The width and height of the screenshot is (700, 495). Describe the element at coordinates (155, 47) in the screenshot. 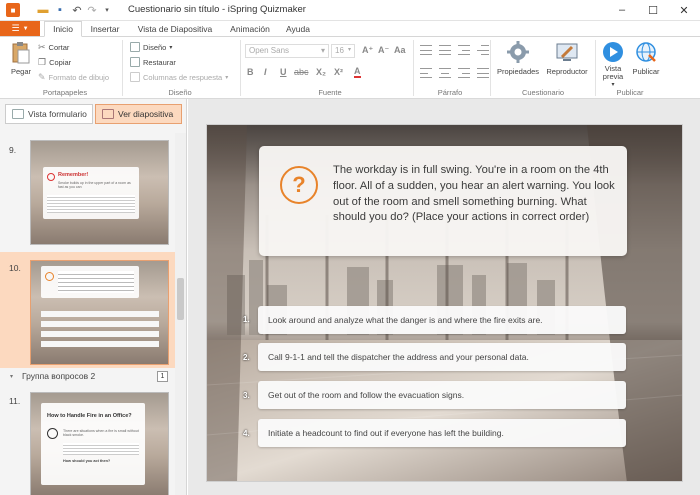

I see `design-label: Diseño` at that location.